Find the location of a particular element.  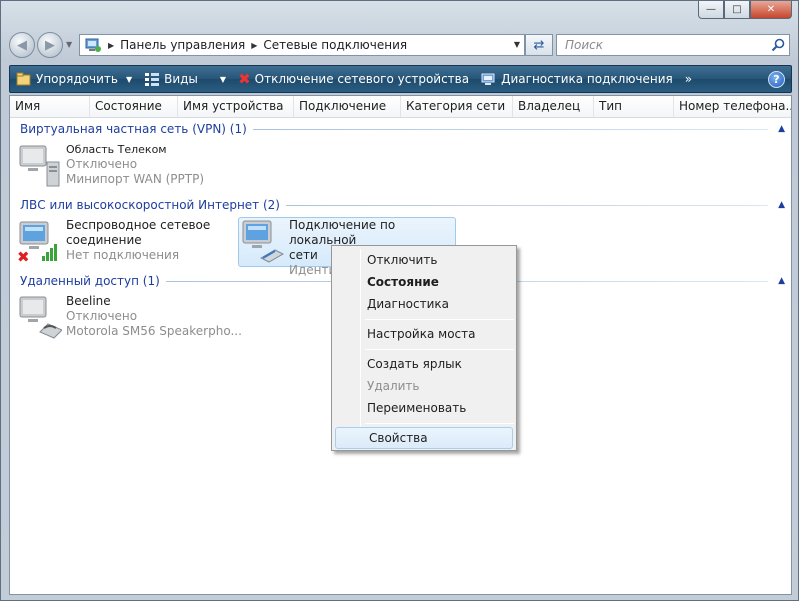

forward-arrow-icon: ▶ is located at coordinates (50, 45).